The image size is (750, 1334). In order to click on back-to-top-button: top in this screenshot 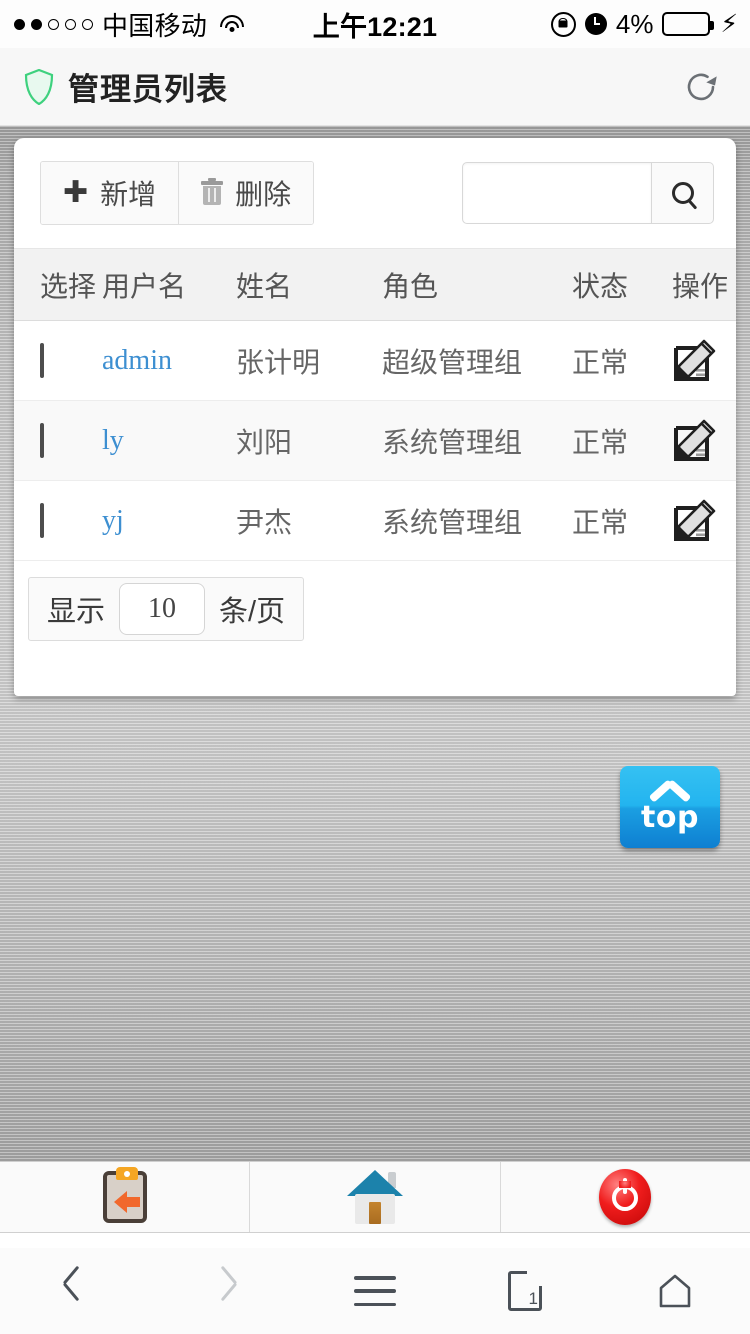, I will do `click(670, 807)`.